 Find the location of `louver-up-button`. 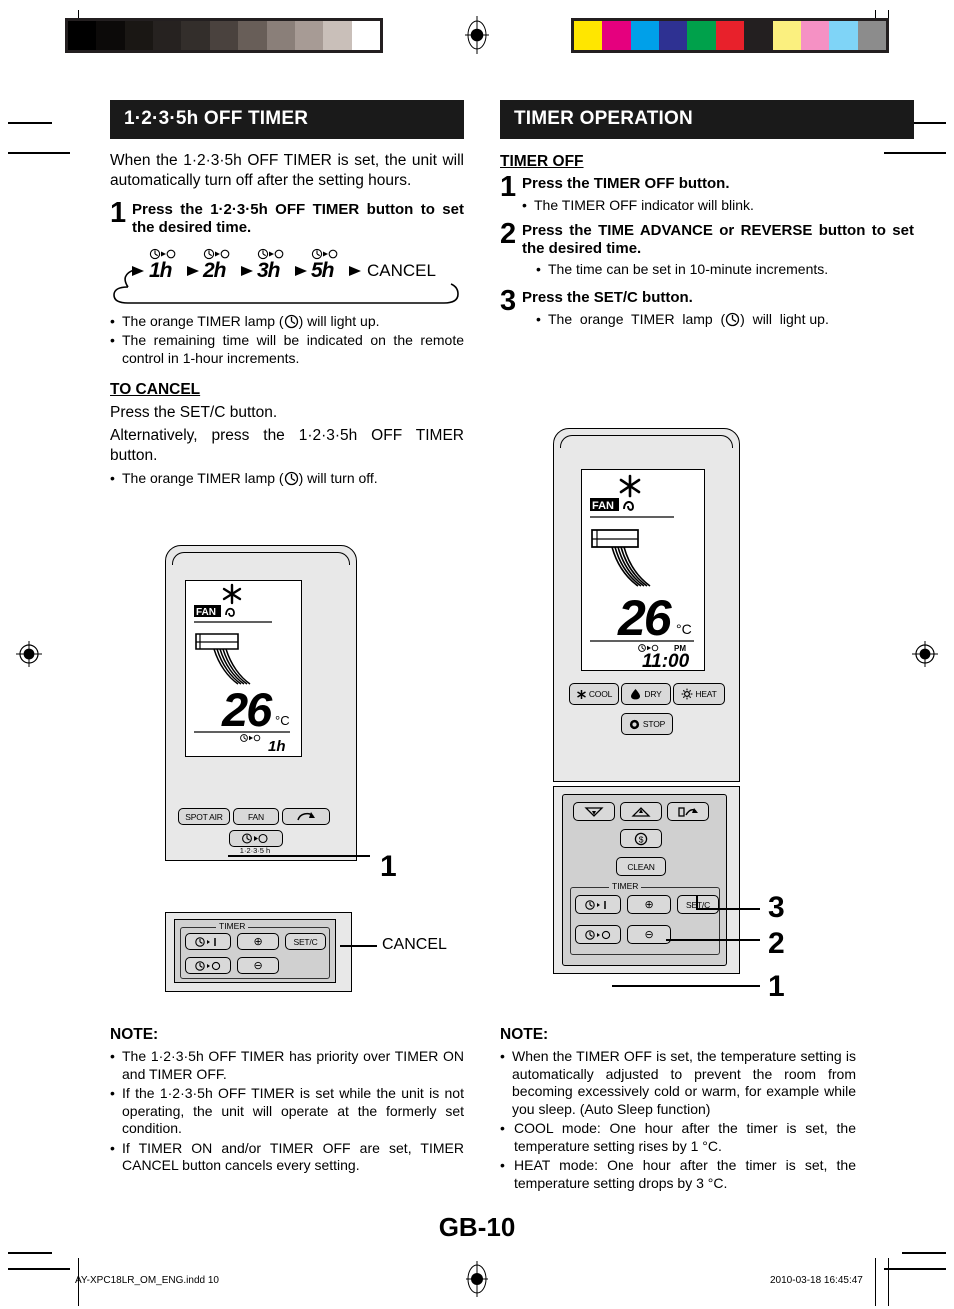

louver-up-button is located at coordinates (641, 811).